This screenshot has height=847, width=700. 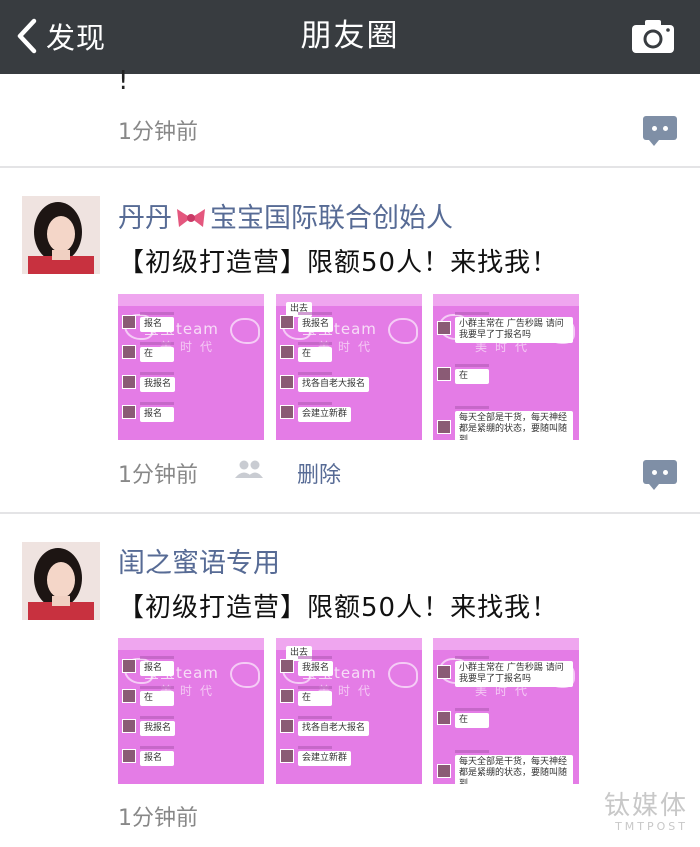 I want to click on chat-message-body: 会建立新群, so click(x=323, y=412).